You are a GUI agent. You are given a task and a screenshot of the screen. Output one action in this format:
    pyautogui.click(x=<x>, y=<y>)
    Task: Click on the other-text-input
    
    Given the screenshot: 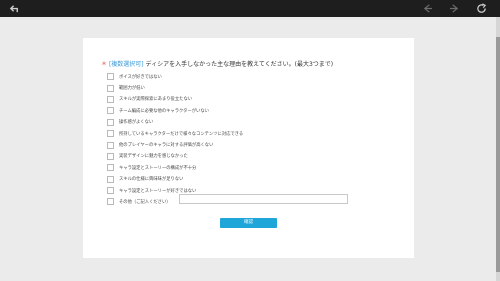 What is the action you would take?
    pyautogui.click(x=263, y=199)
    